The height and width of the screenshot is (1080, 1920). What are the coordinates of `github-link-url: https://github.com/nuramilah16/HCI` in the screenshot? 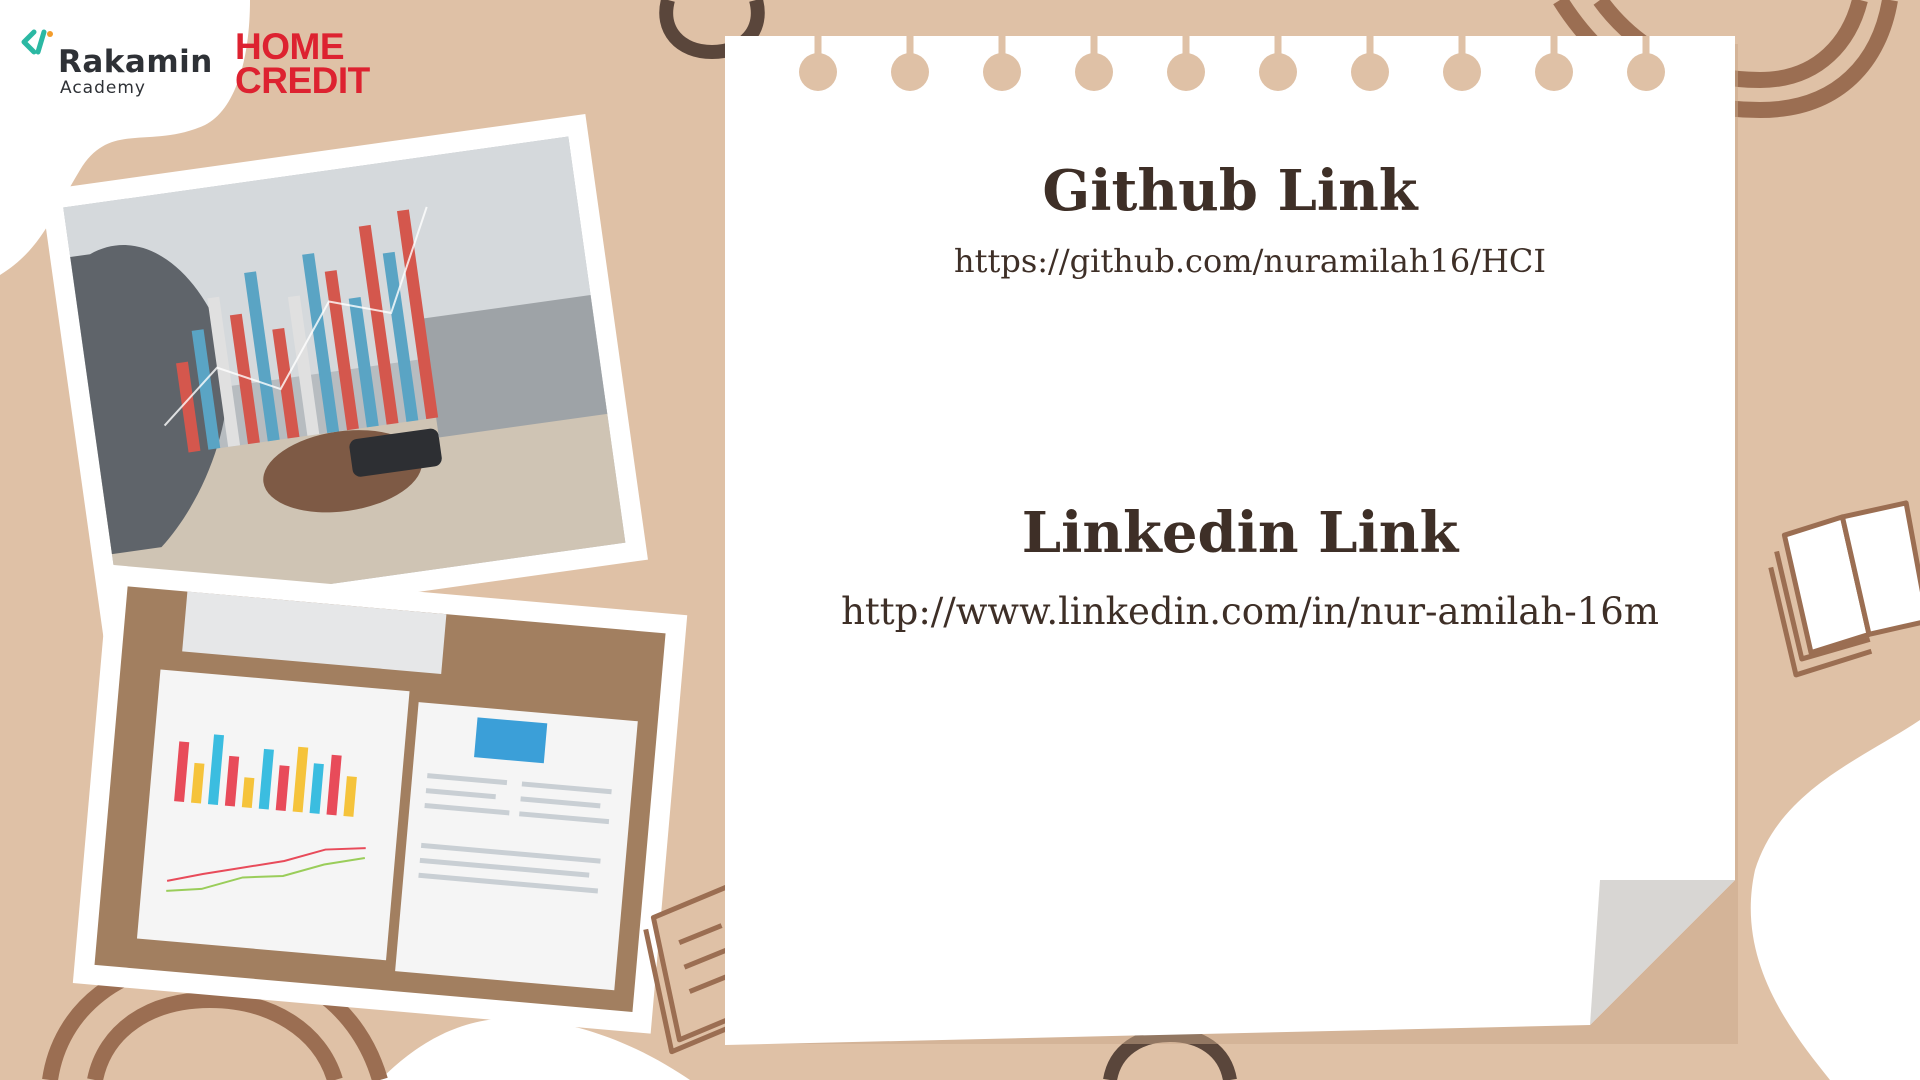 It's located at (1250, 261).